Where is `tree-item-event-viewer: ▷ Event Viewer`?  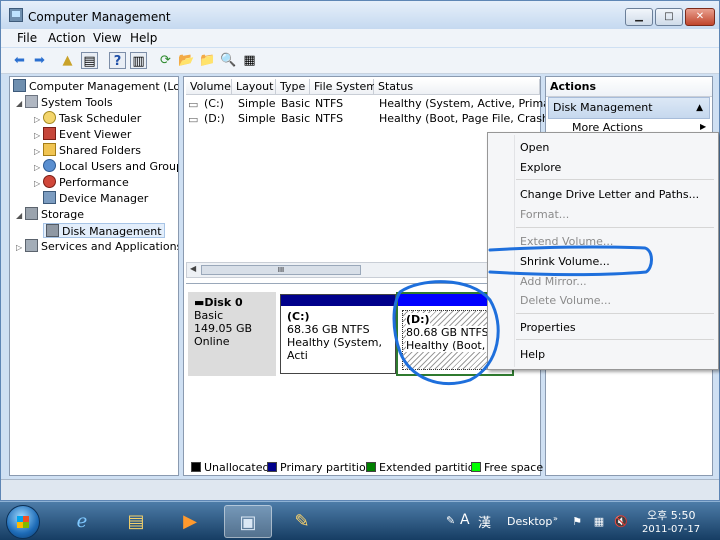
tree-item-event-viewer: ▷ Event Viewer is located at coordinates (82, 134).